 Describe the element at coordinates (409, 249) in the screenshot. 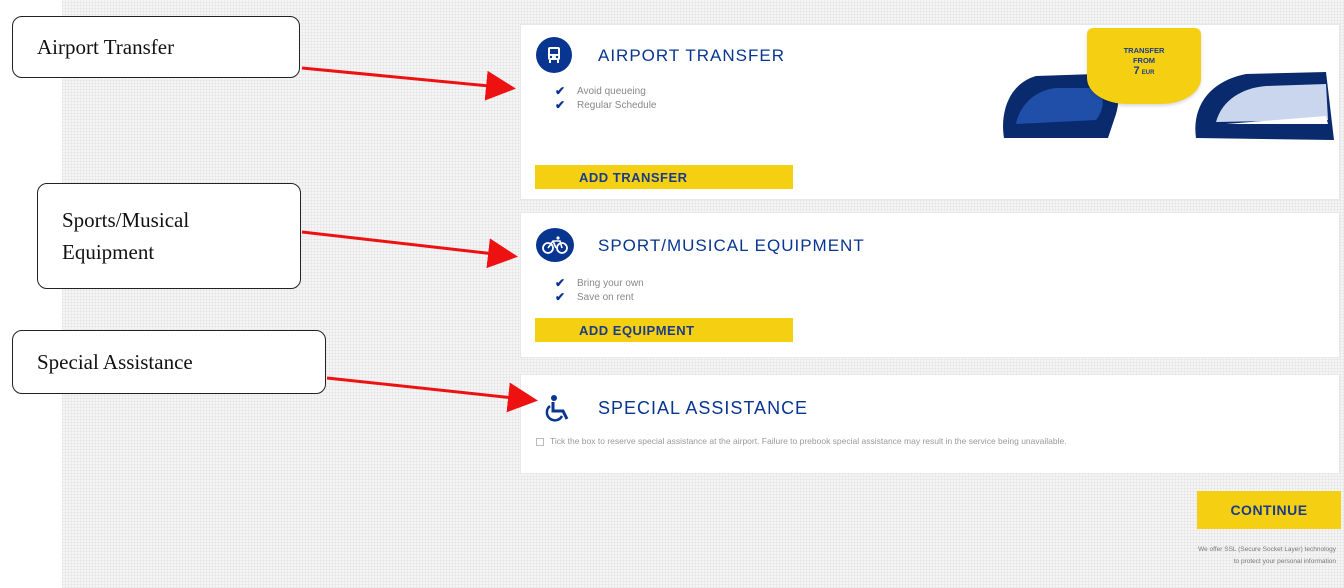

I see `equipment-arrow` at that location.